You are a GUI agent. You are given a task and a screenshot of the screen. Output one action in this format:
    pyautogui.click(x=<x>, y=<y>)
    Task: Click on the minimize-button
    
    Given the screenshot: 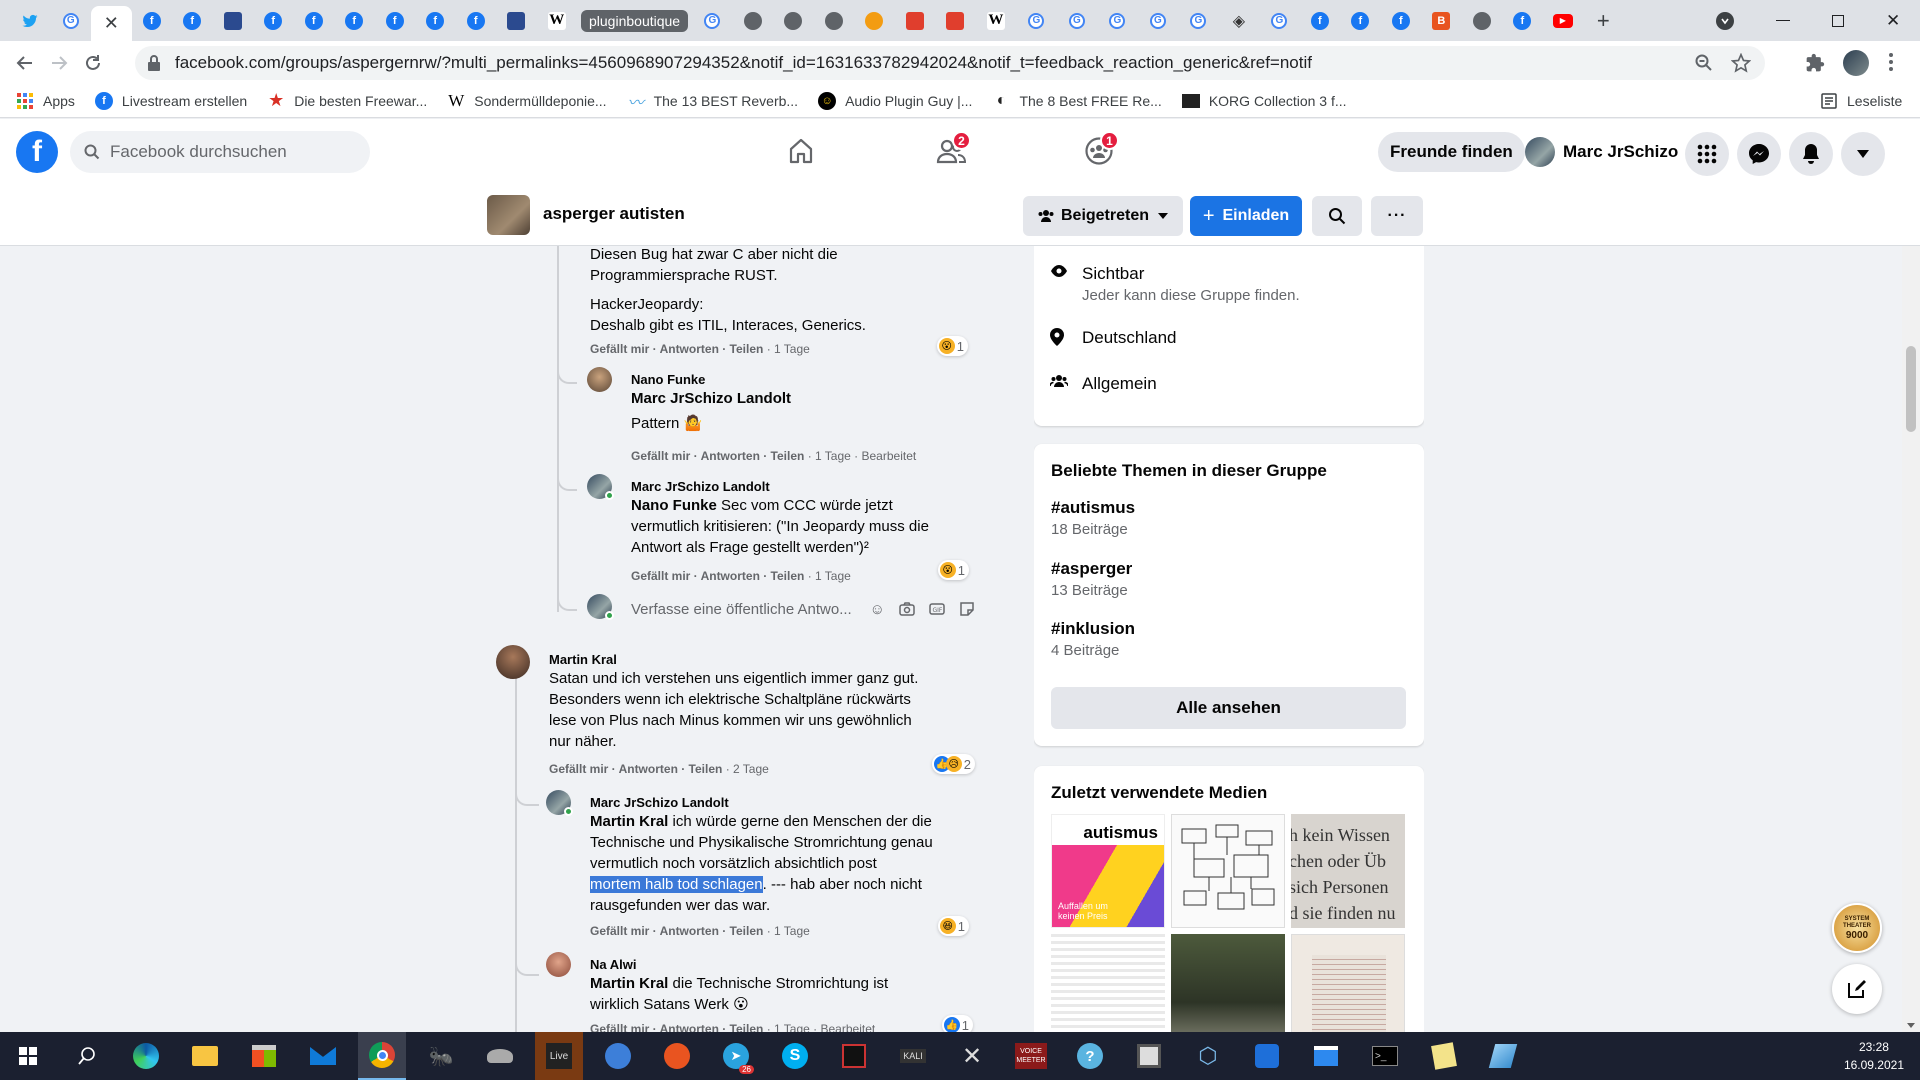 What is the action you would take?
    pyautogui.click(x=1783, y=20)
    